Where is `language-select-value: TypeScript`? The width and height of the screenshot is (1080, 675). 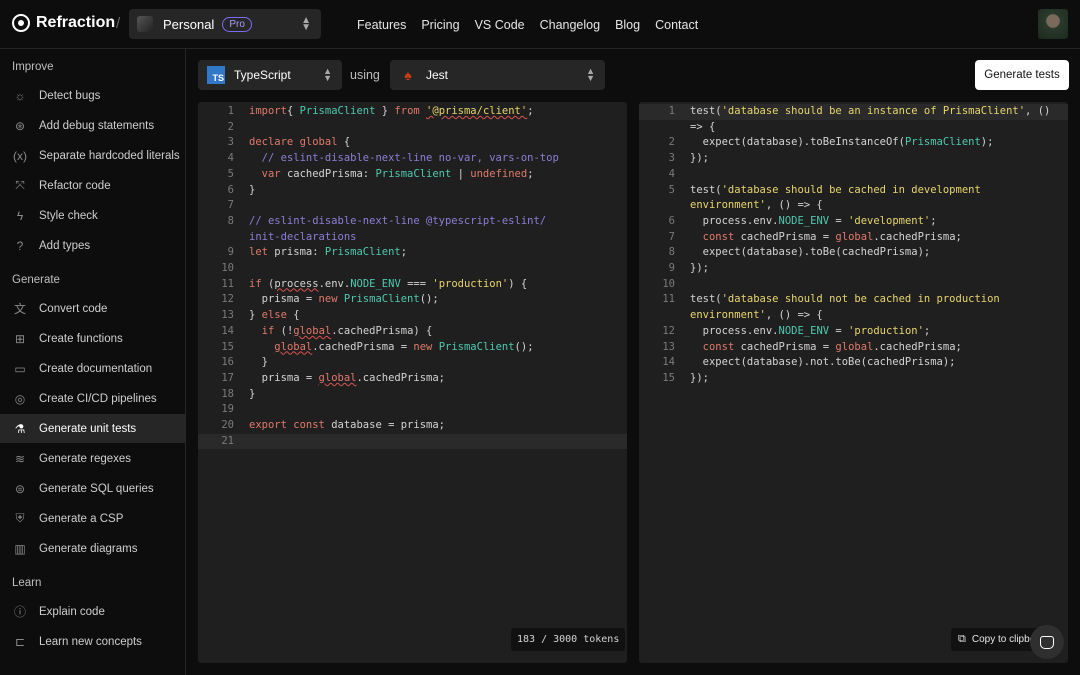 language-select-value: TypeScript is located at coordinates (262, 75).